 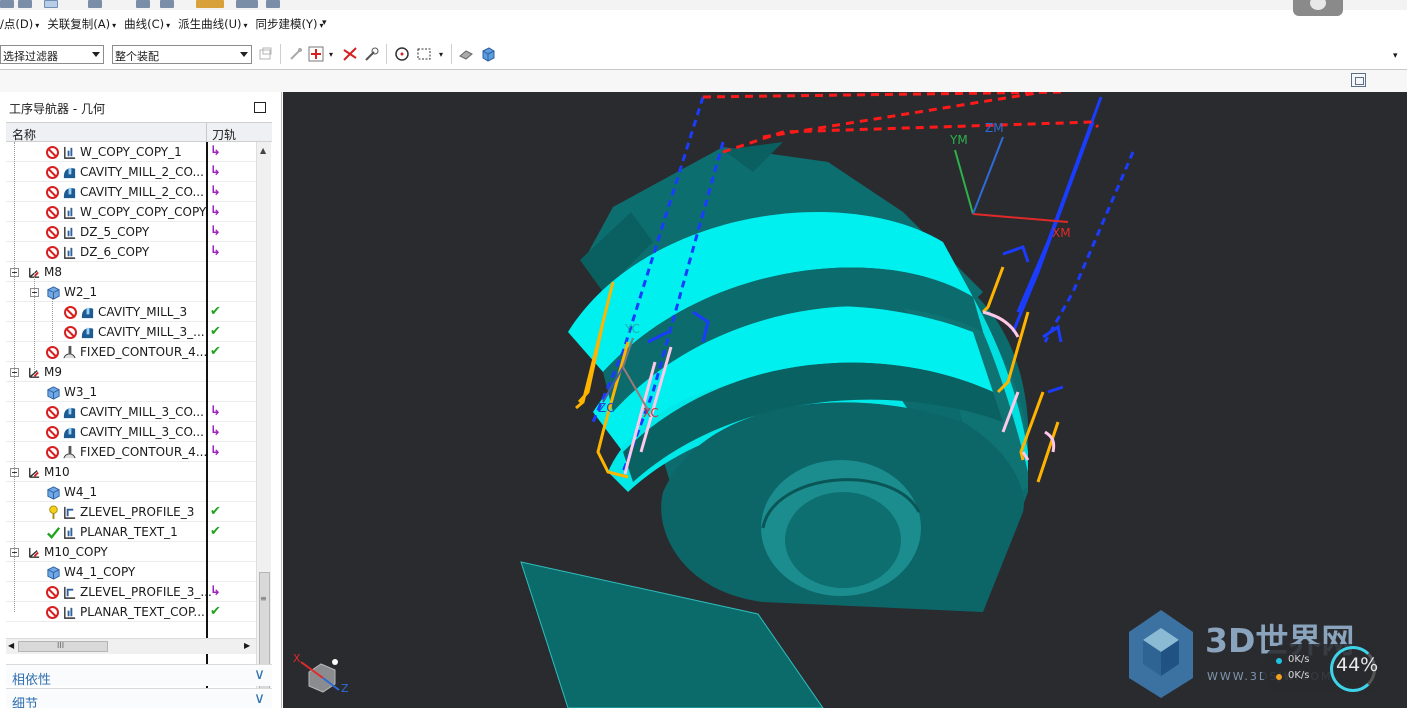 I want to click on grip-icon: III, so click(x=61, y=645).